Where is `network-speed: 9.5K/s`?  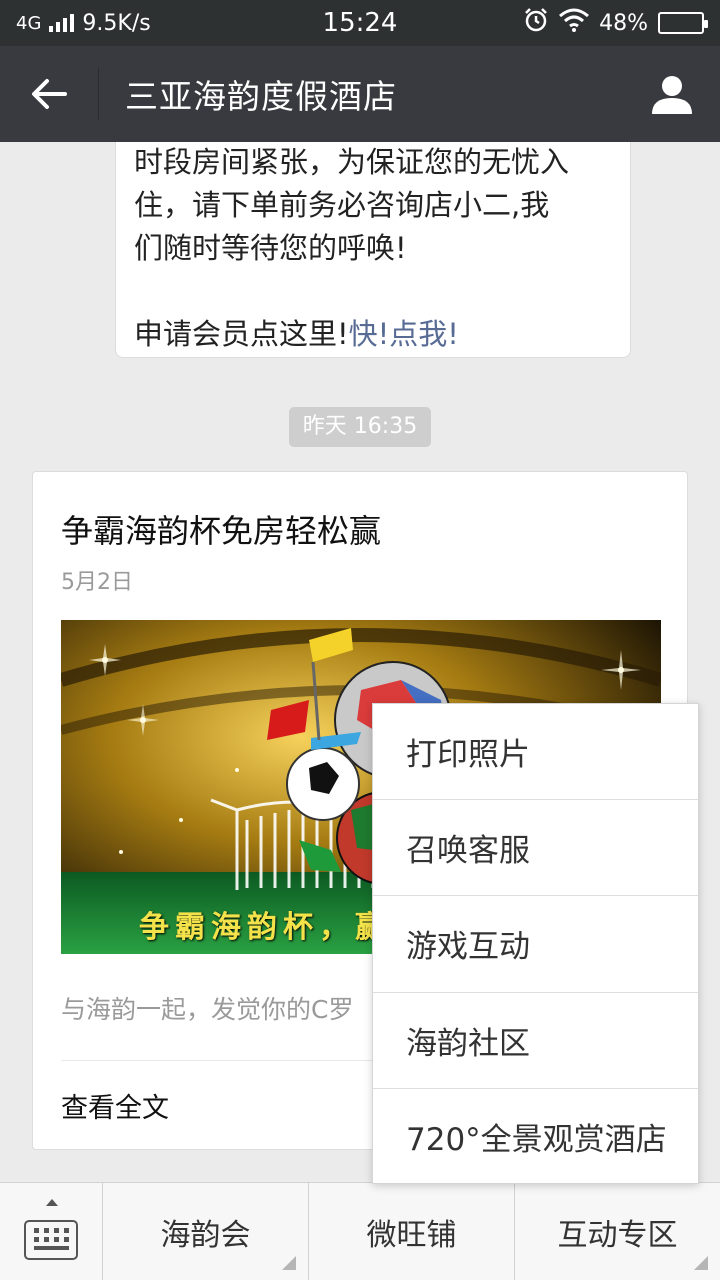
network-speed: 9.5K/s is located at coordinates (116, 23).